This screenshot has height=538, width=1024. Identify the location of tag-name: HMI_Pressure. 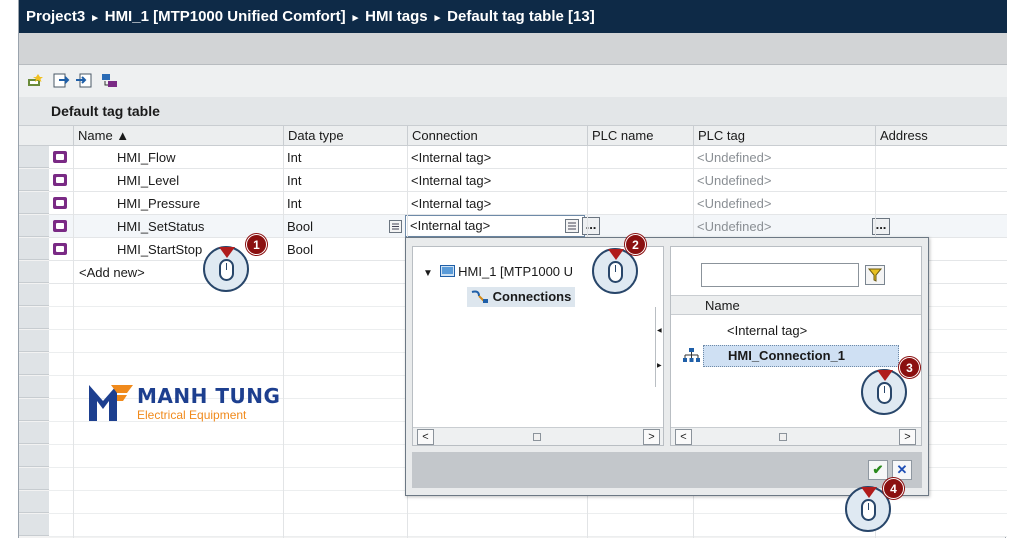
(203, 203).